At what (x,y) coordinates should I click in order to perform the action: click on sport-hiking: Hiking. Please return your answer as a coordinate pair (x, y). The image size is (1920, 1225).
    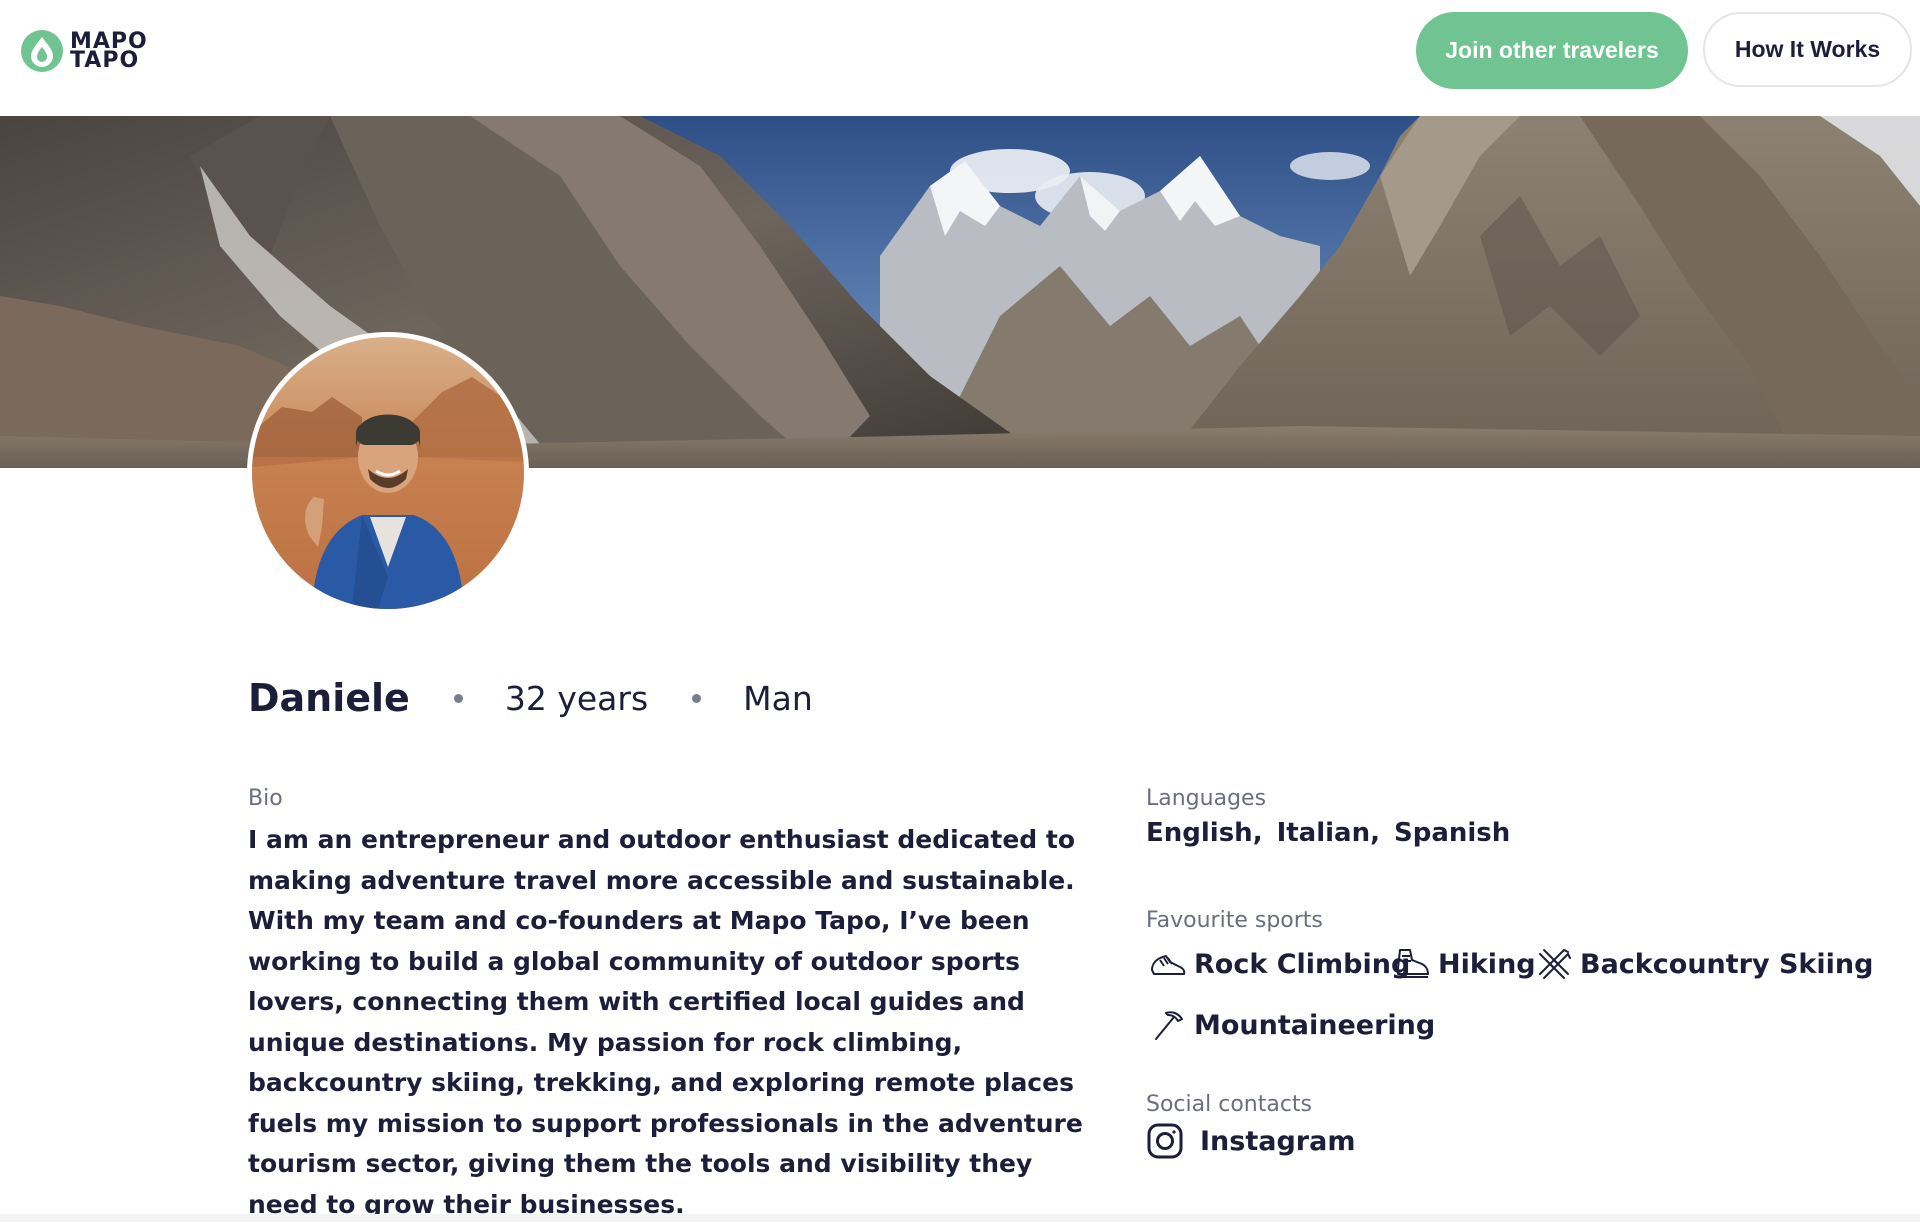
    Looking at the image, I should click on (1464, 964).